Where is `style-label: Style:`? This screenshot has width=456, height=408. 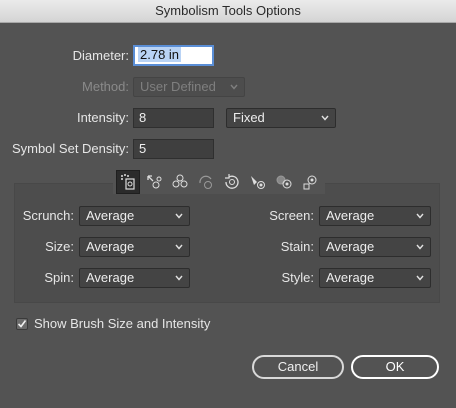 style-label: Style: is located at coordinates (297, 277).